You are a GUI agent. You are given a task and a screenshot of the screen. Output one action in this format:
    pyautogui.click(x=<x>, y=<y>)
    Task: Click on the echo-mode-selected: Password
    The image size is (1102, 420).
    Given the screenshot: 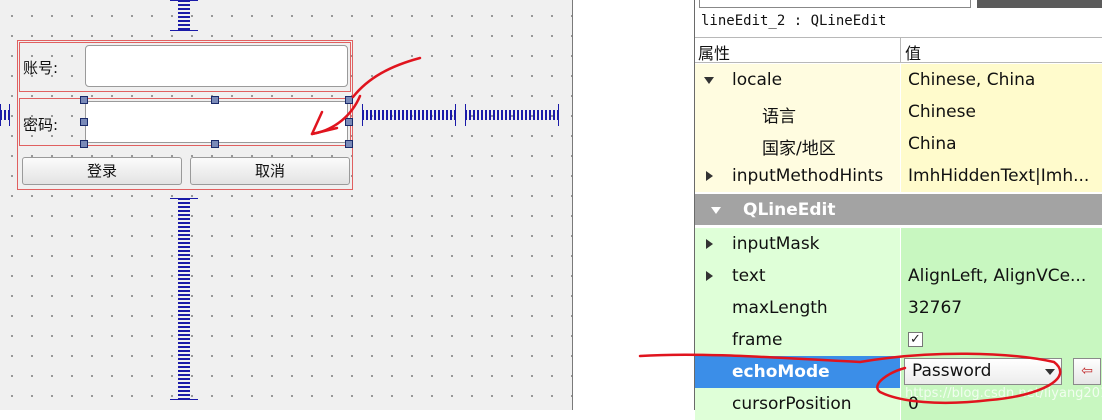 What is the action you would take?
    pyautogui.click(x=952, y=371)
    